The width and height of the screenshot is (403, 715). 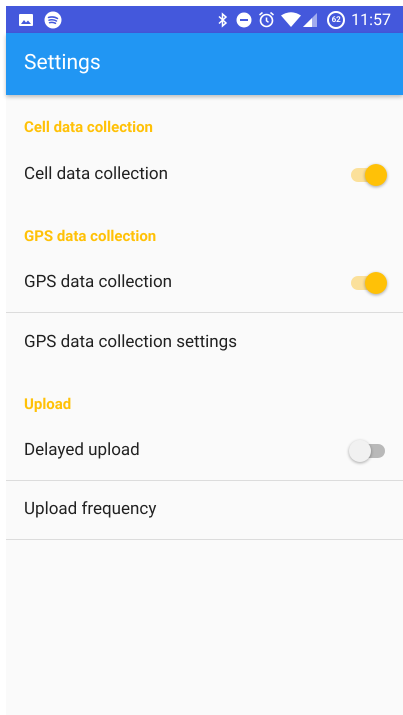 What do you see at coordinates (48, 404) in the screenshot?
I see `section-header: Upload` at bounding box center [48, 404].